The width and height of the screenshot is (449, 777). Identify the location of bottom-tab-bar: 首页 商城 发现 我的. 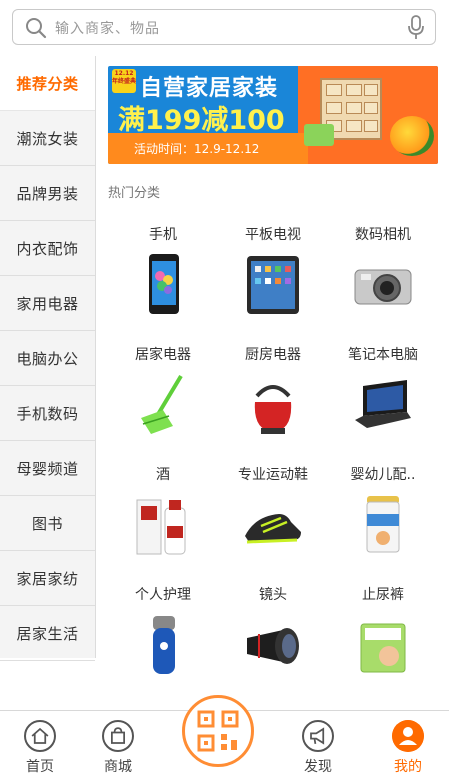
(224, 736).